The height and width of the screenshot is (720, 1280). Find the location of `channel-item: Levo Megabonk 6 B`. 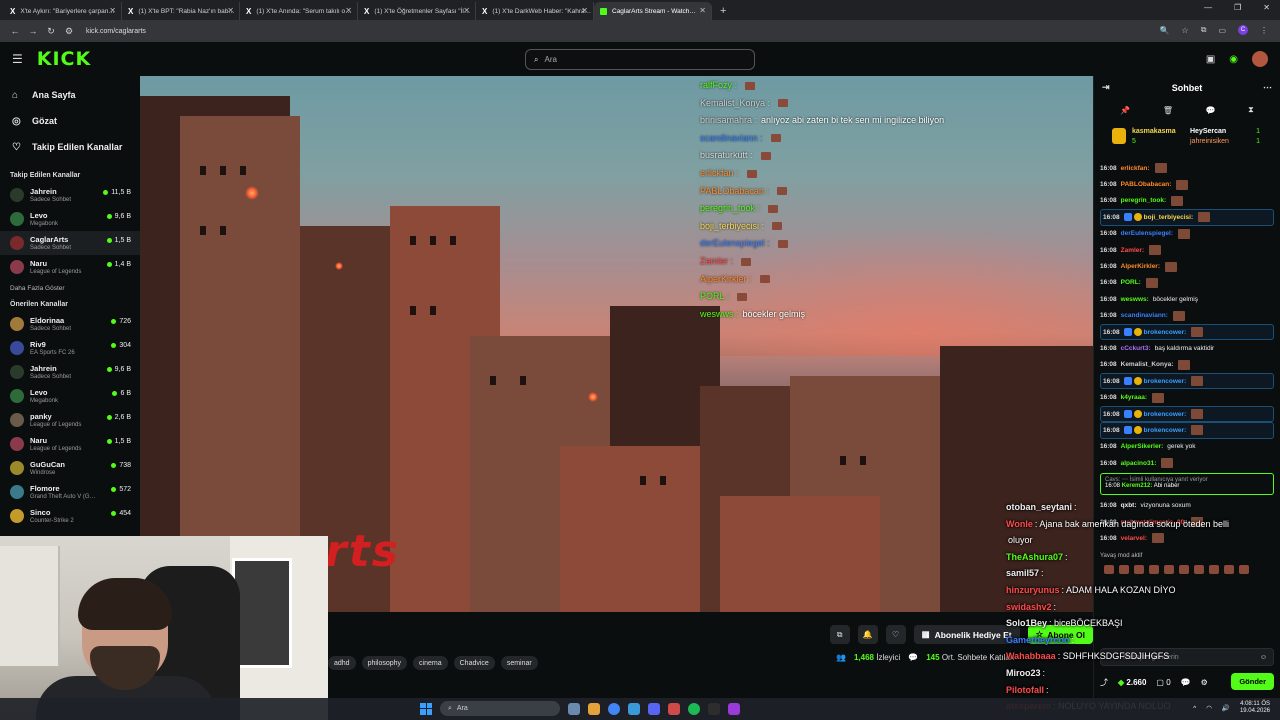

channel-item: Levo Megabonk 6 B is located at coordinates (70, 396).